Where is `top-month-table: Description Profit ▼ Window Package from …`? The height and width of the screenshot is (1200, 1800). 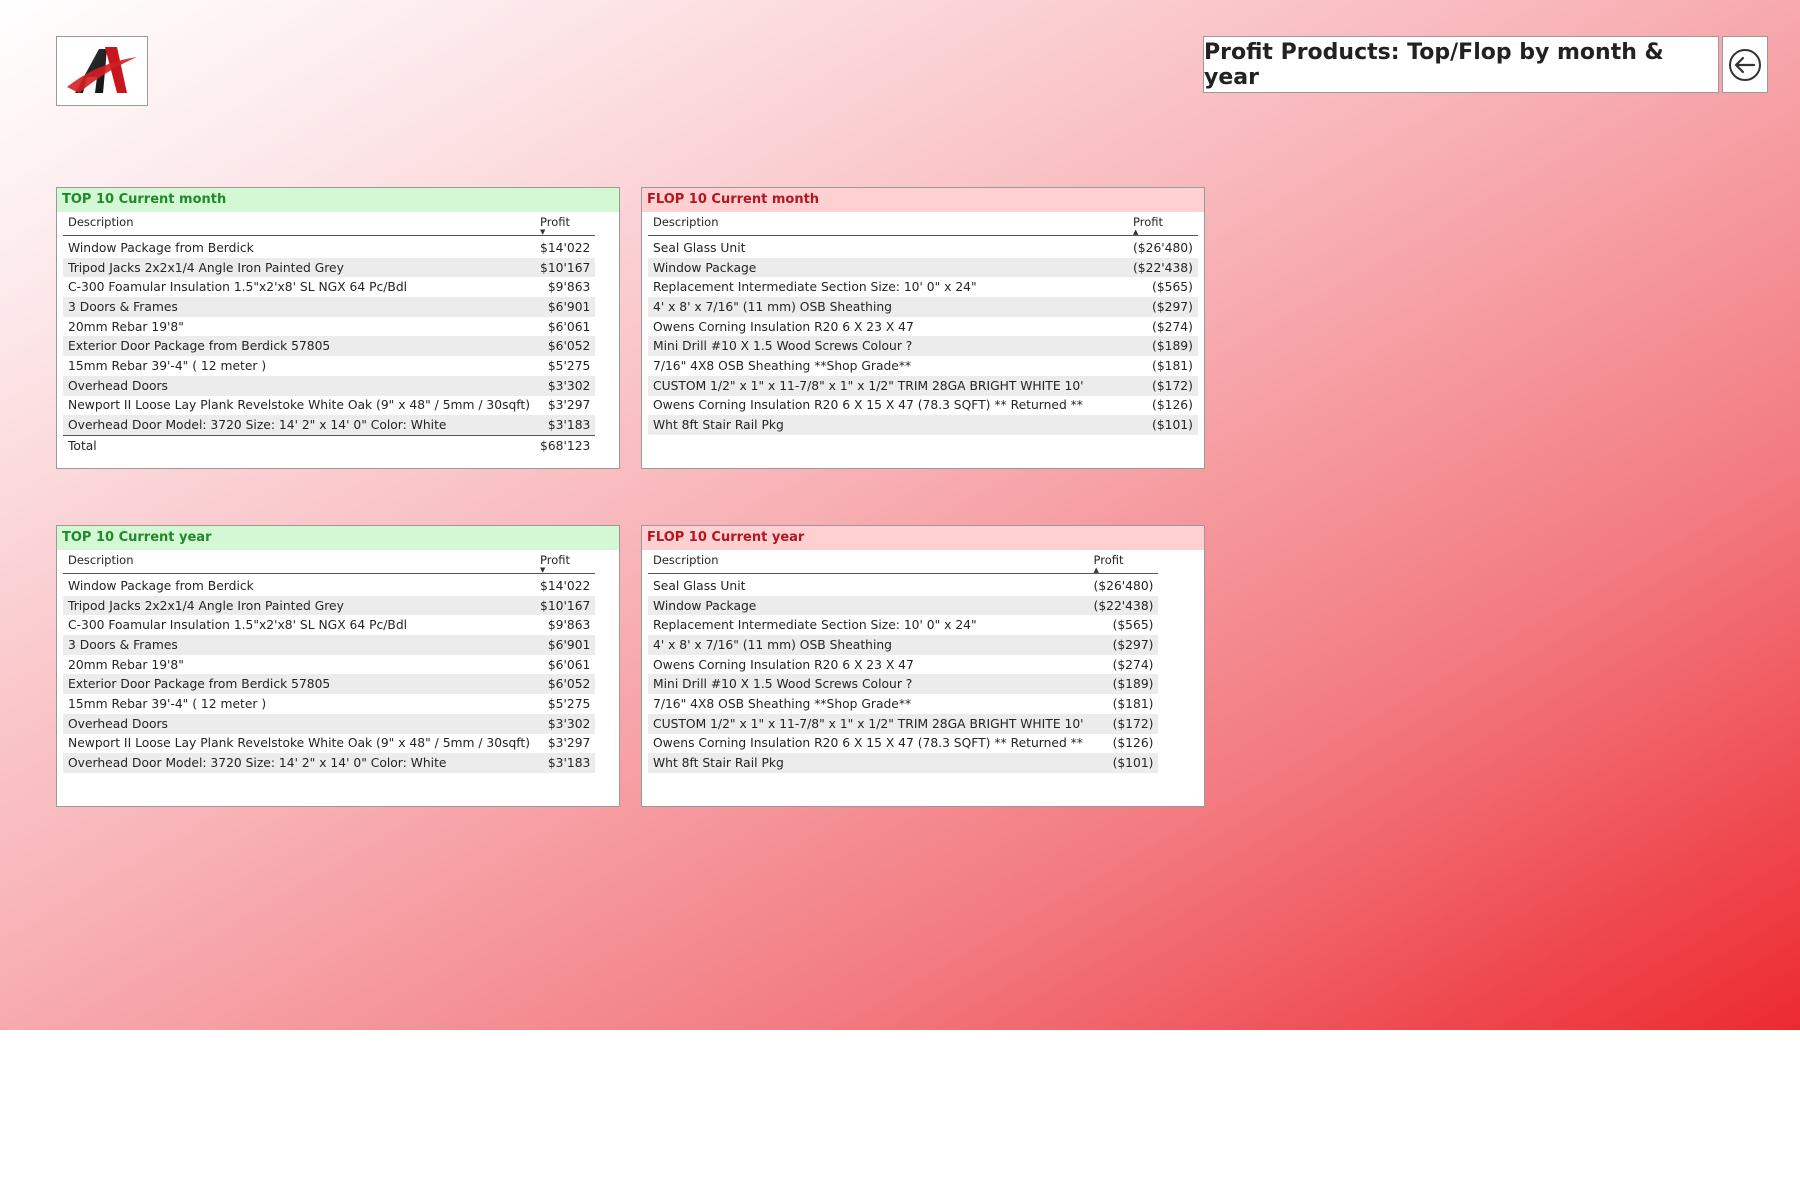
top-month-table: Description Profit ▼ Window Package from … is located at coordinates (329, 335).